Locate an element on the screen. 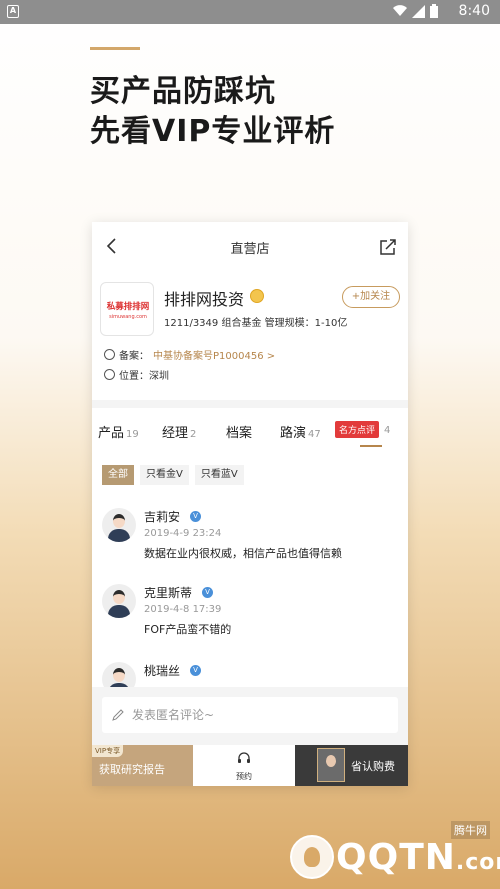  comment-input: 发表匿名评论~ is located at coordinates (250, 715).